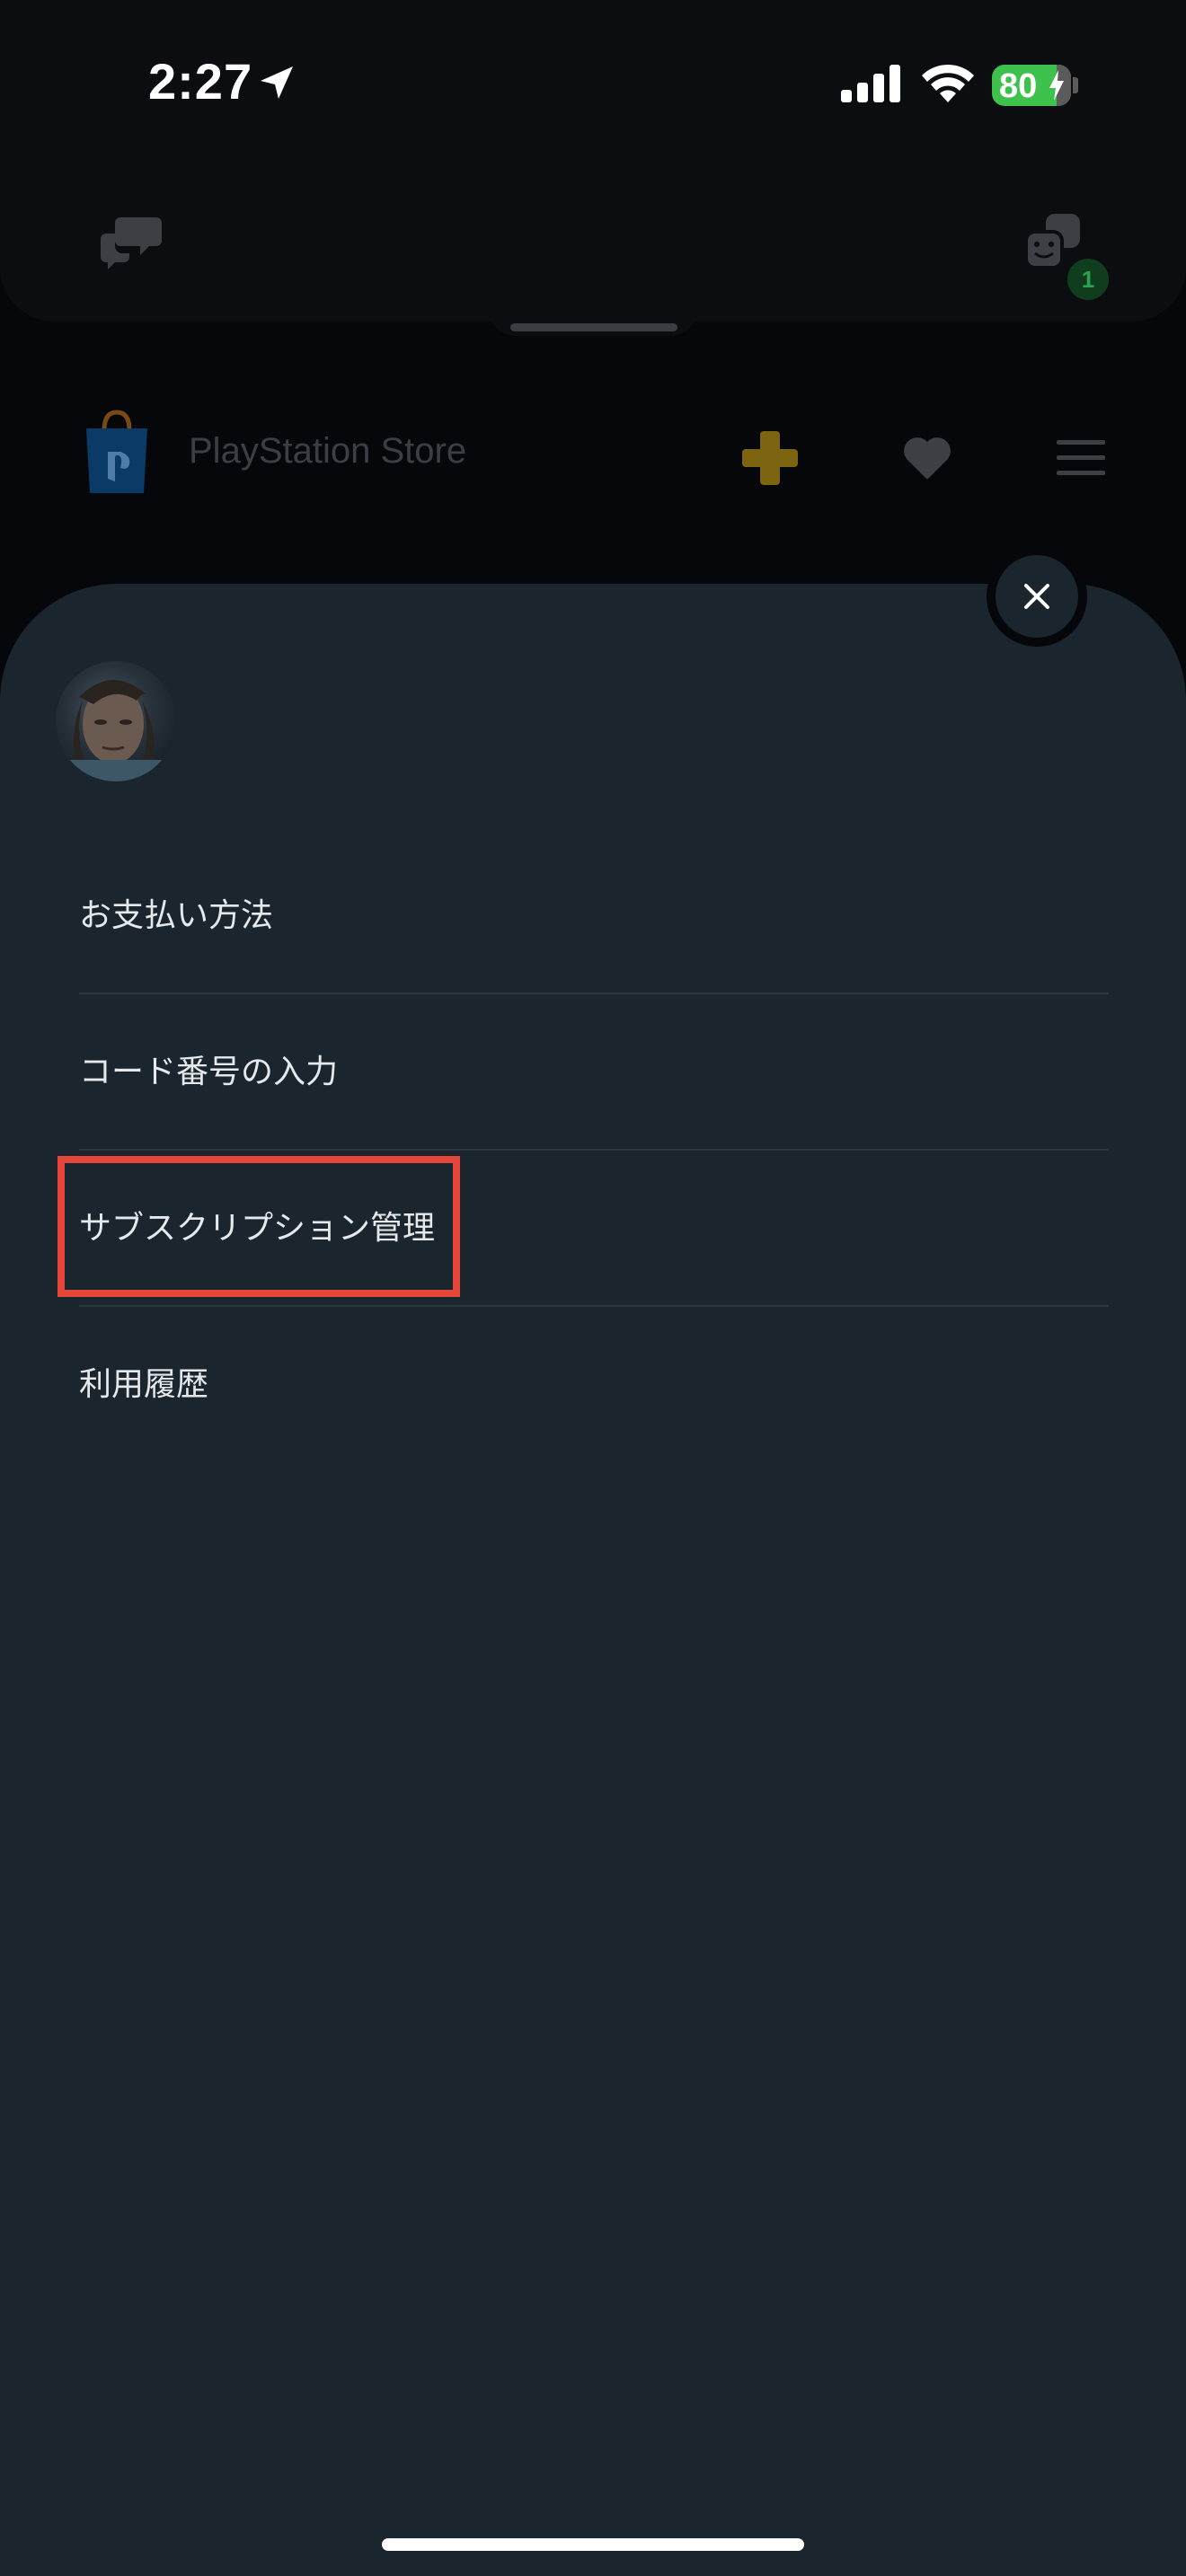  I want to click on menu-item-transaction-history: 利用履歴, so click(595, 1385).